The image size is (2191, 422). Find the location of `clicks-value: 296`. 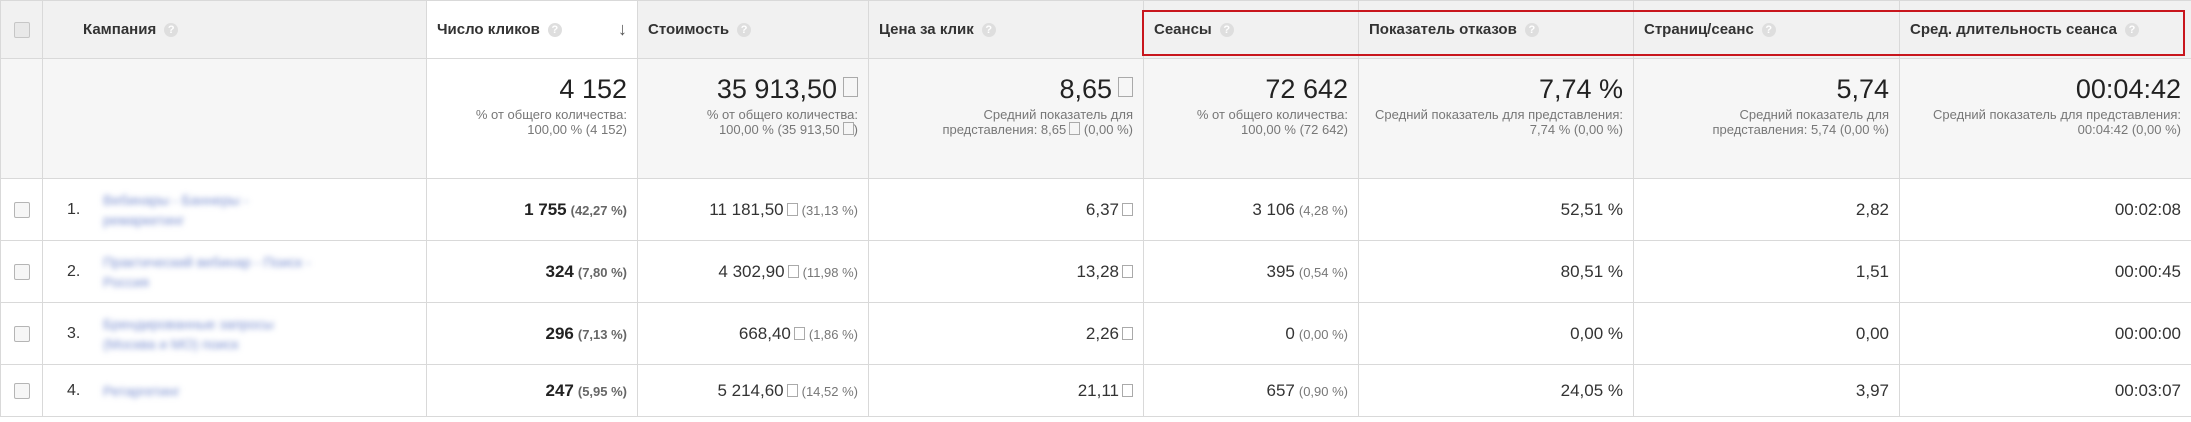

clicks-value: 296 is located at coordinates (559, 333).